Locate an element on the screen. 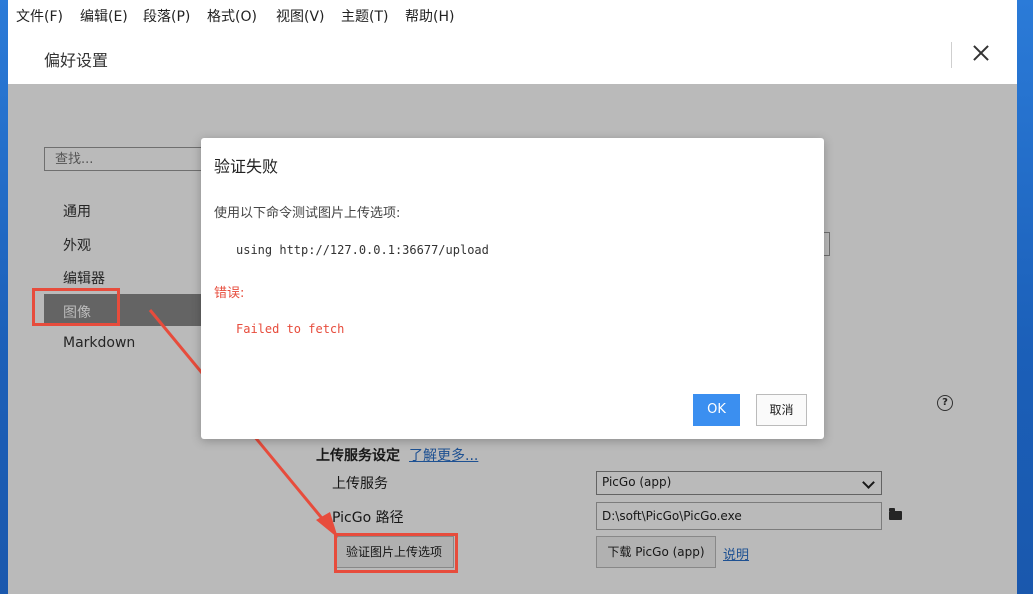 This screenshot has height=594, width=1033. dialog-error-message: Failed to fetch is located at coordinates (290, 329).